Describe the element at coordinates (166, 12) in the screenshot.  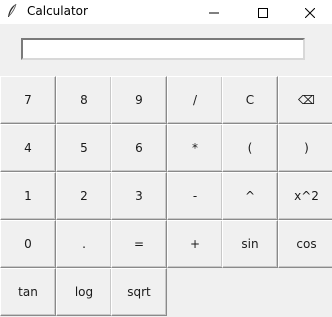
I see `title-bar: Calculator` at that location.